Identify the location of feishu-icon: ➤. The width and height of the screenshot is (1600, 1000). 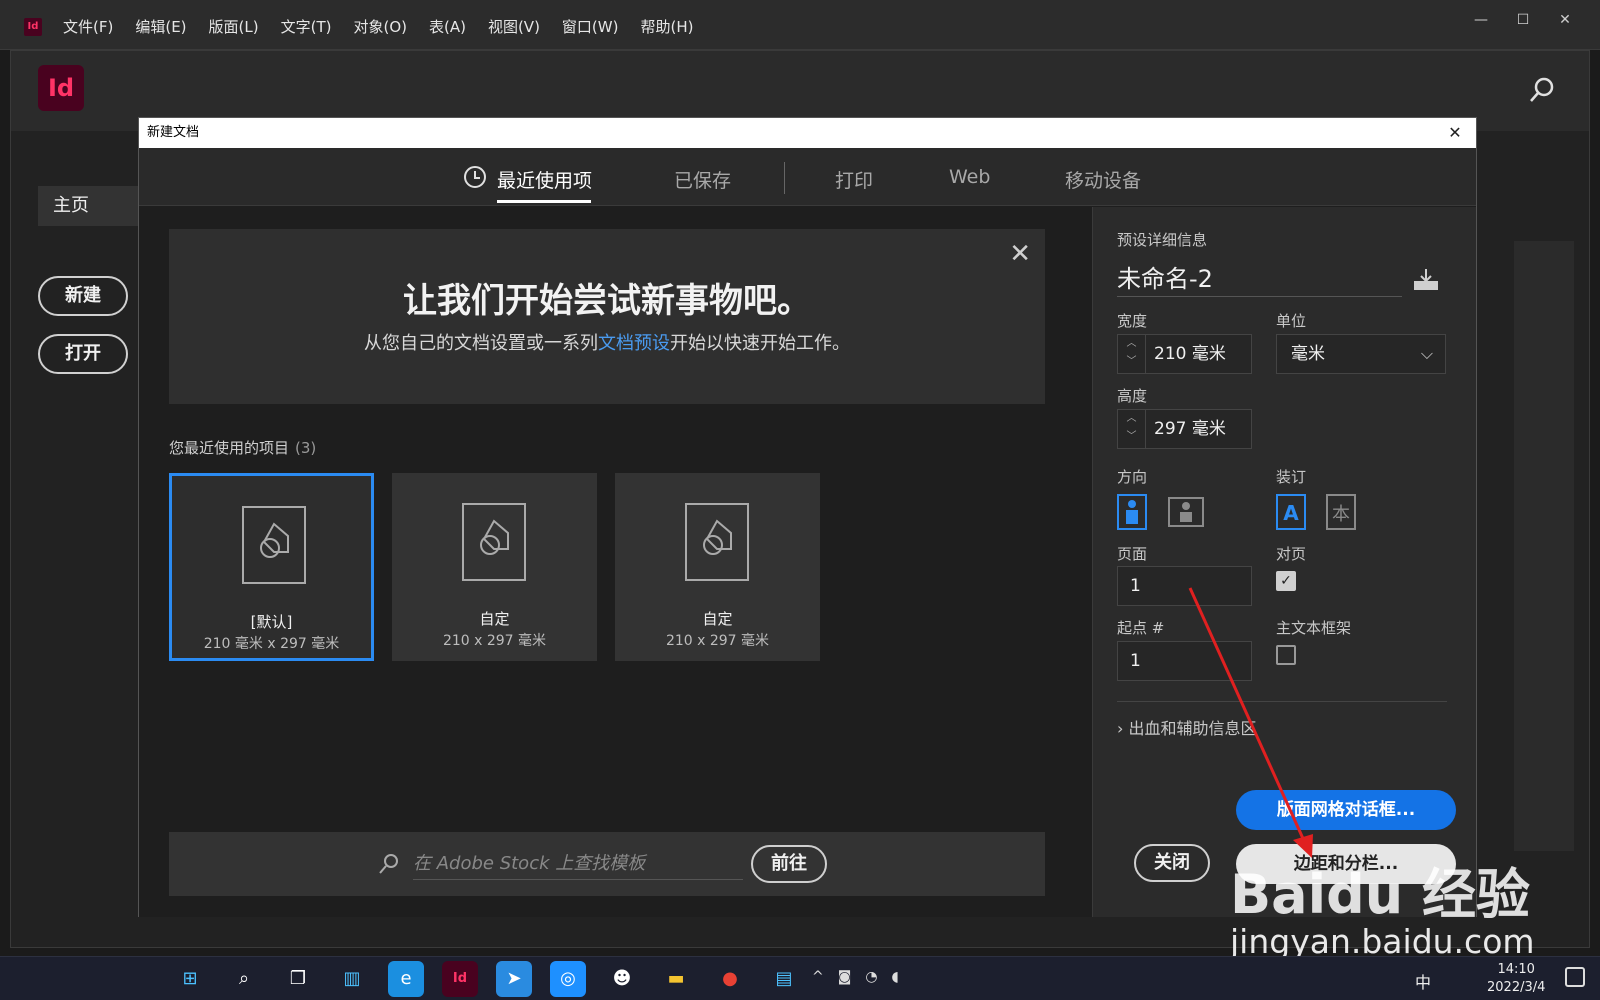
(514, 979).